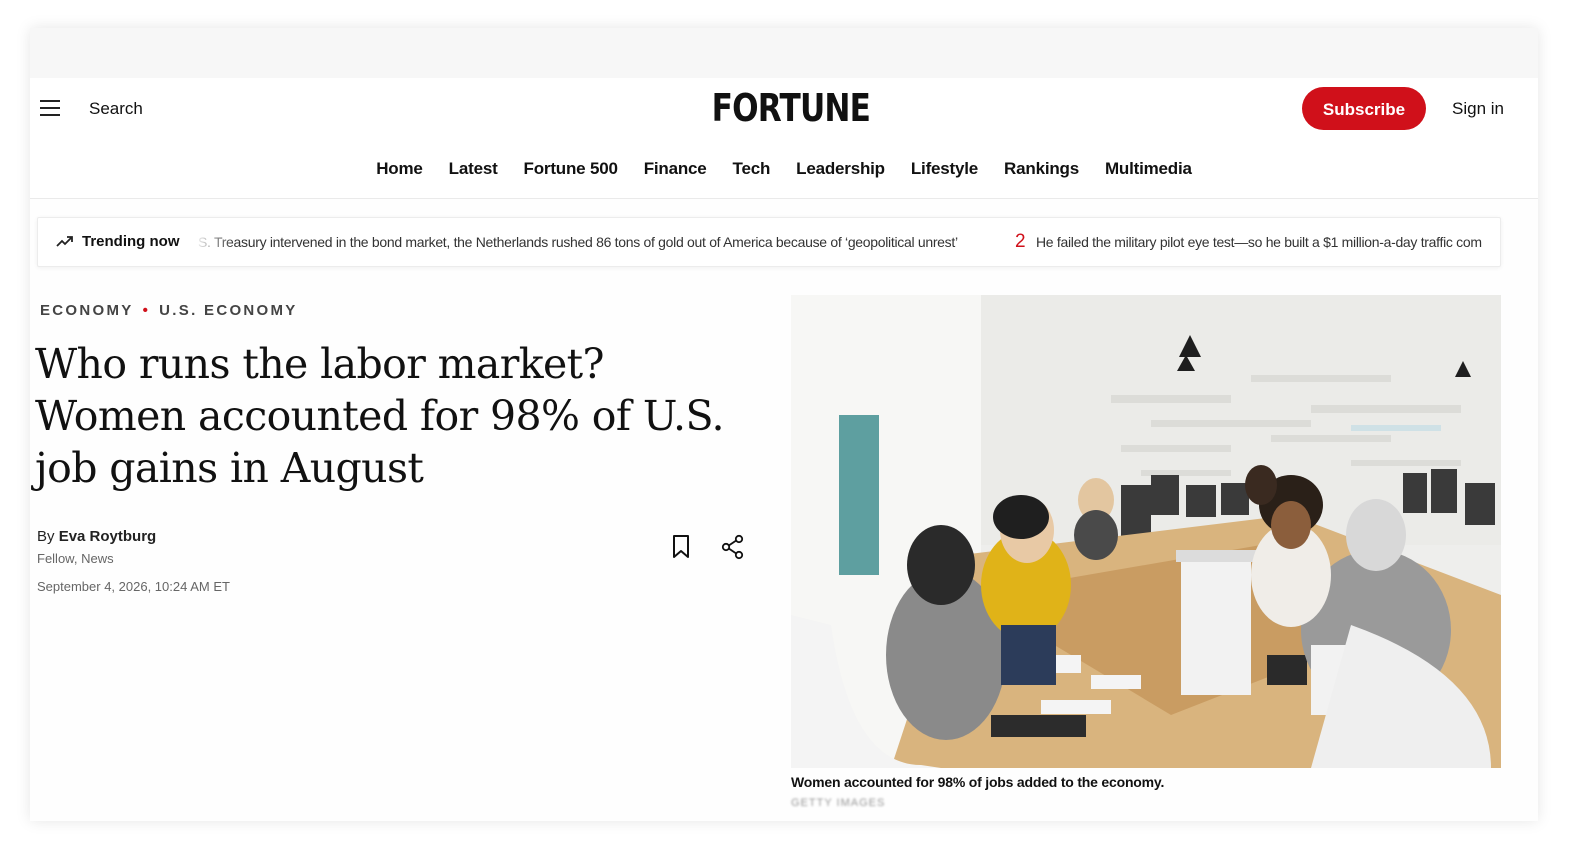  I want to click on category-link-us-economy: U.S. ECONOMY, so click(228, 310).